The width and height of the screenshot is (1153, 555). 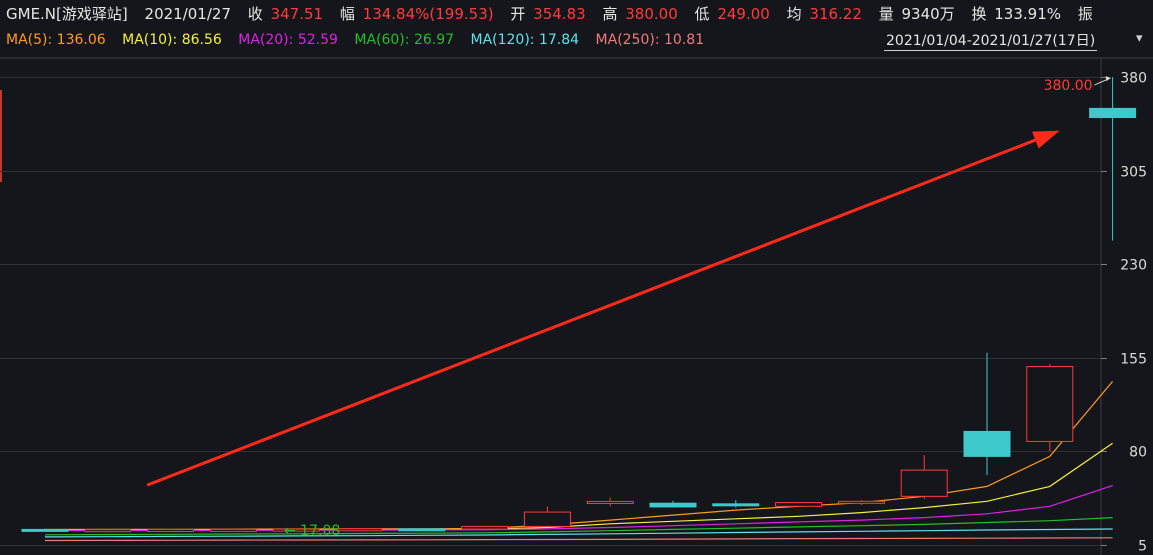 What do you see at coordinates (1142, 547) in the screenshot?
I see `y-tick-label: 5` at bounding box center [1142, 547].